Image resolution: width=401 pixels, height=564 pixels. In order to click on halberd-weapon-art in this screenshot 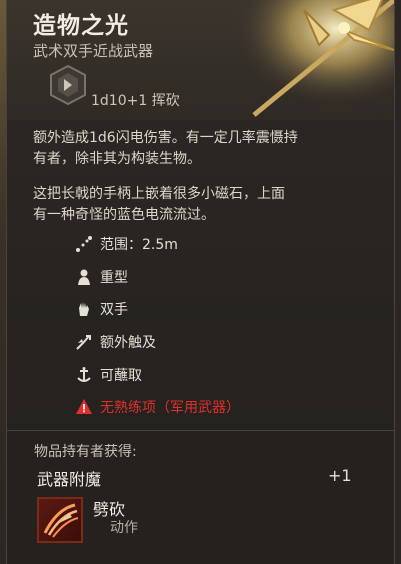, I will do `click(314, 60)`.